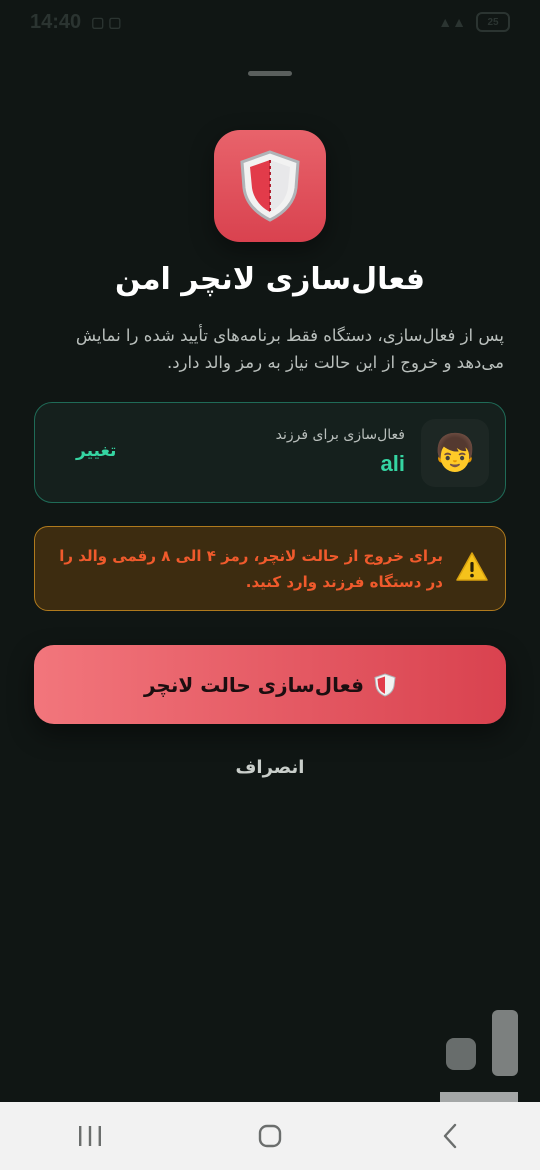 This screenshot has width=540, height=1170. What do you see at coordinates (270, 22) in the screenshot?
I see `status-bar: 14:40 ▢ ▢ ▲▲ 25` at bounding box center [270, 22].